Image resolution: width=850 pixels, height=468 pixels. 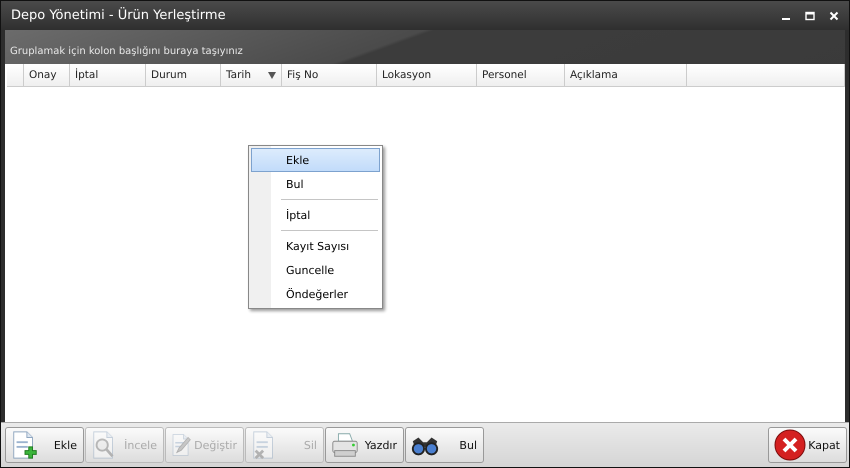 I want to click on column-header: Fiş No, so click(x=329, y=75).